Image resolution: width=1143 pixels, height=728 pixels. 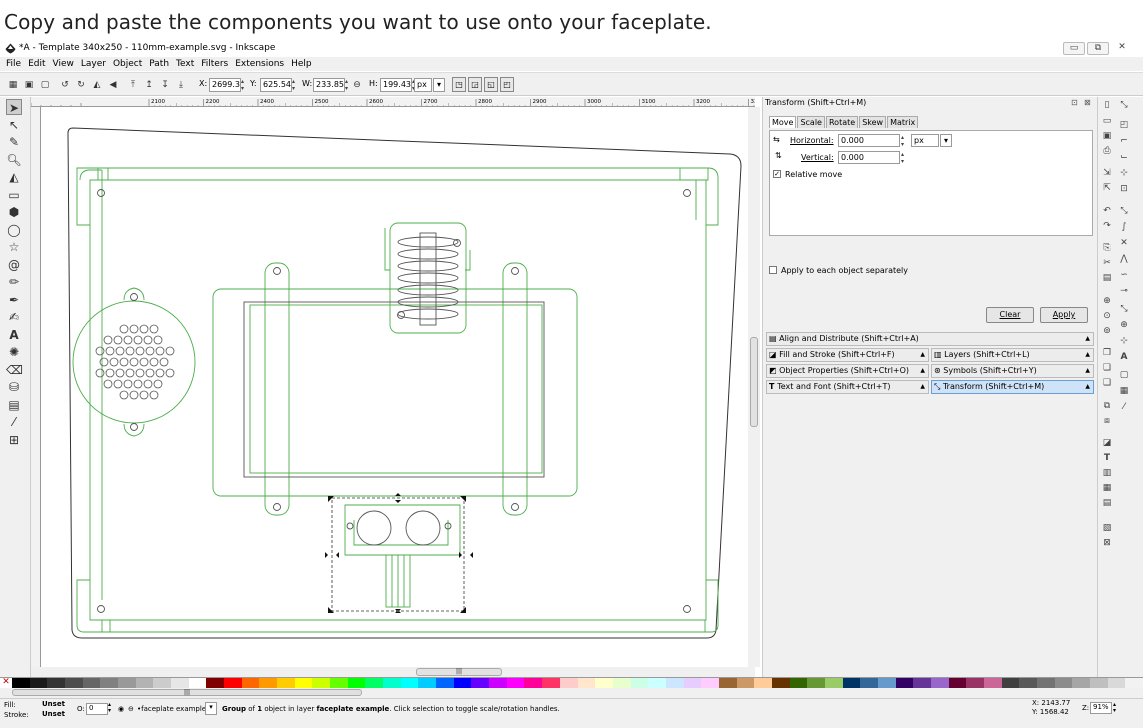 What do you see at coordinates (1124, 341) in the screenshot?
I see `snap-rotation-centers-icon: ⊹` at bounding box center [1124, 341].